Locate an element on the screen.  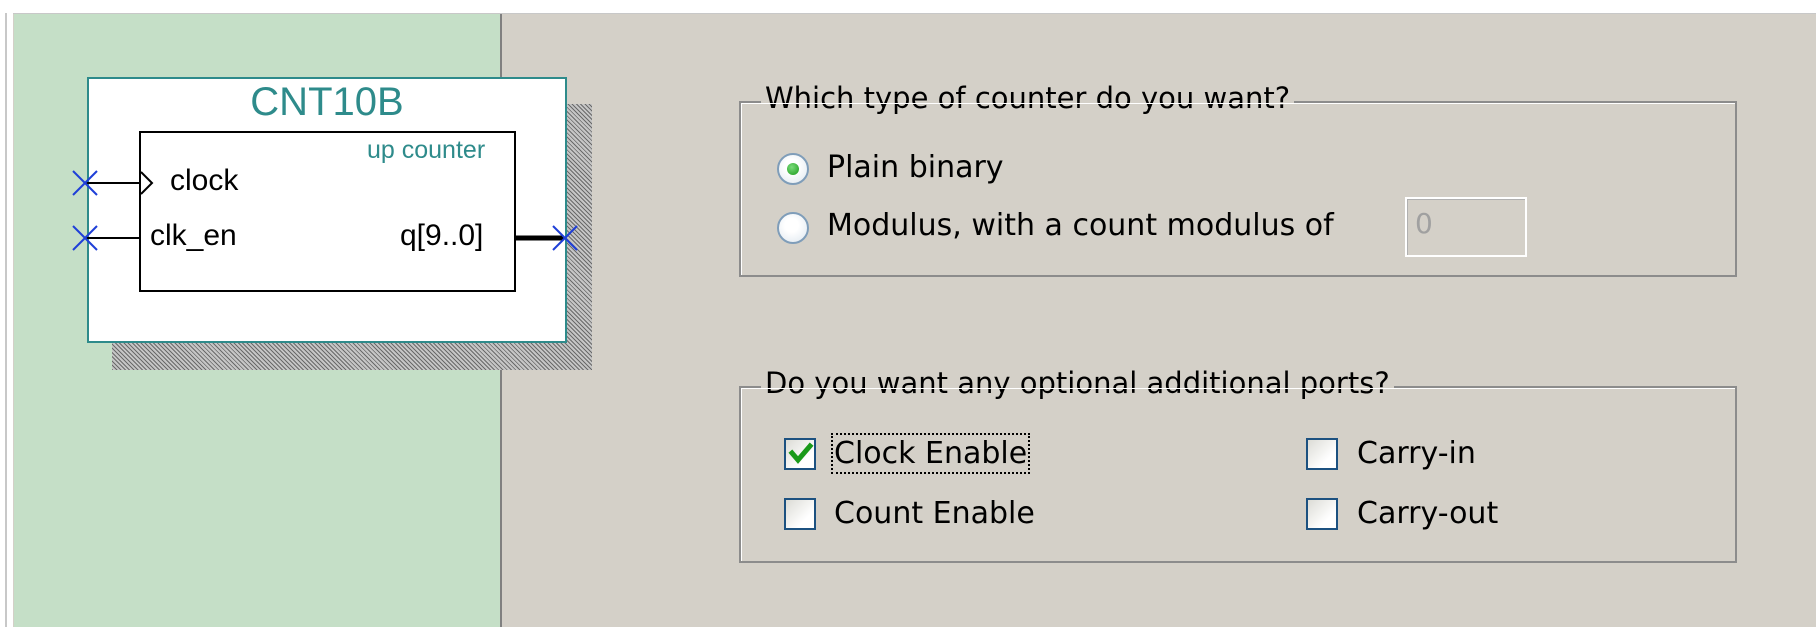
port-clk-en: clk_en is located at coordinates (193, 235).